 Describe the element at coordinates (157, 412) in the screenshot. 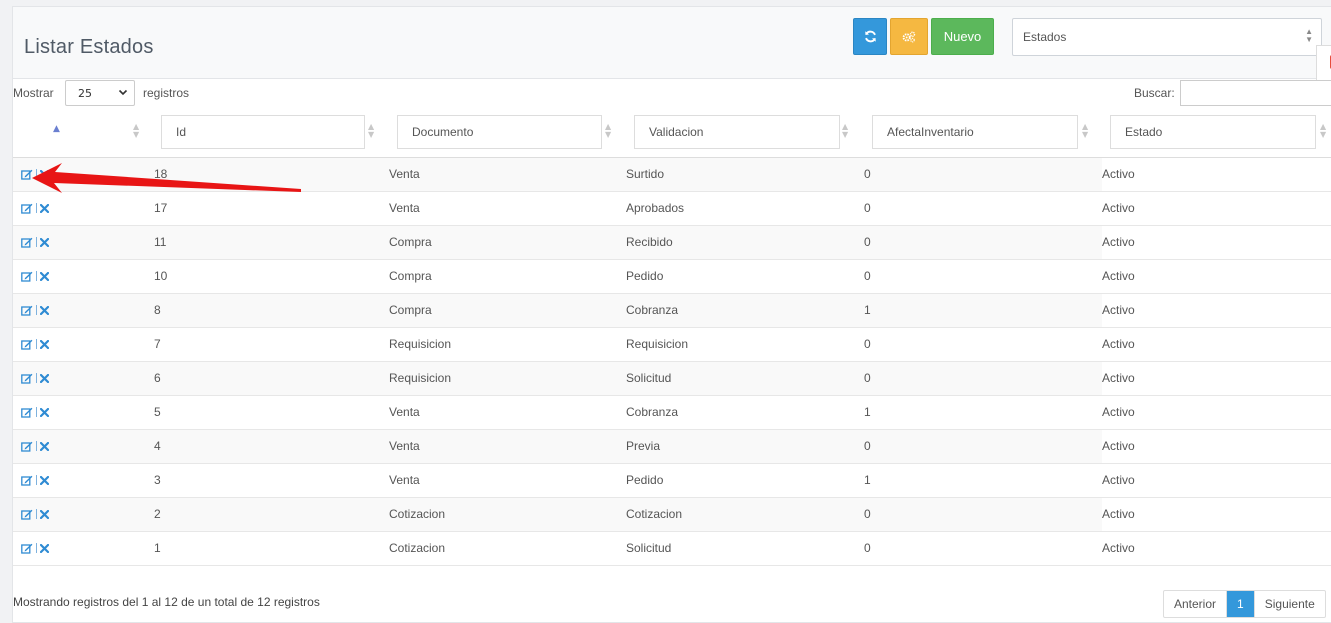

I see `cell-id: 5` at that location.